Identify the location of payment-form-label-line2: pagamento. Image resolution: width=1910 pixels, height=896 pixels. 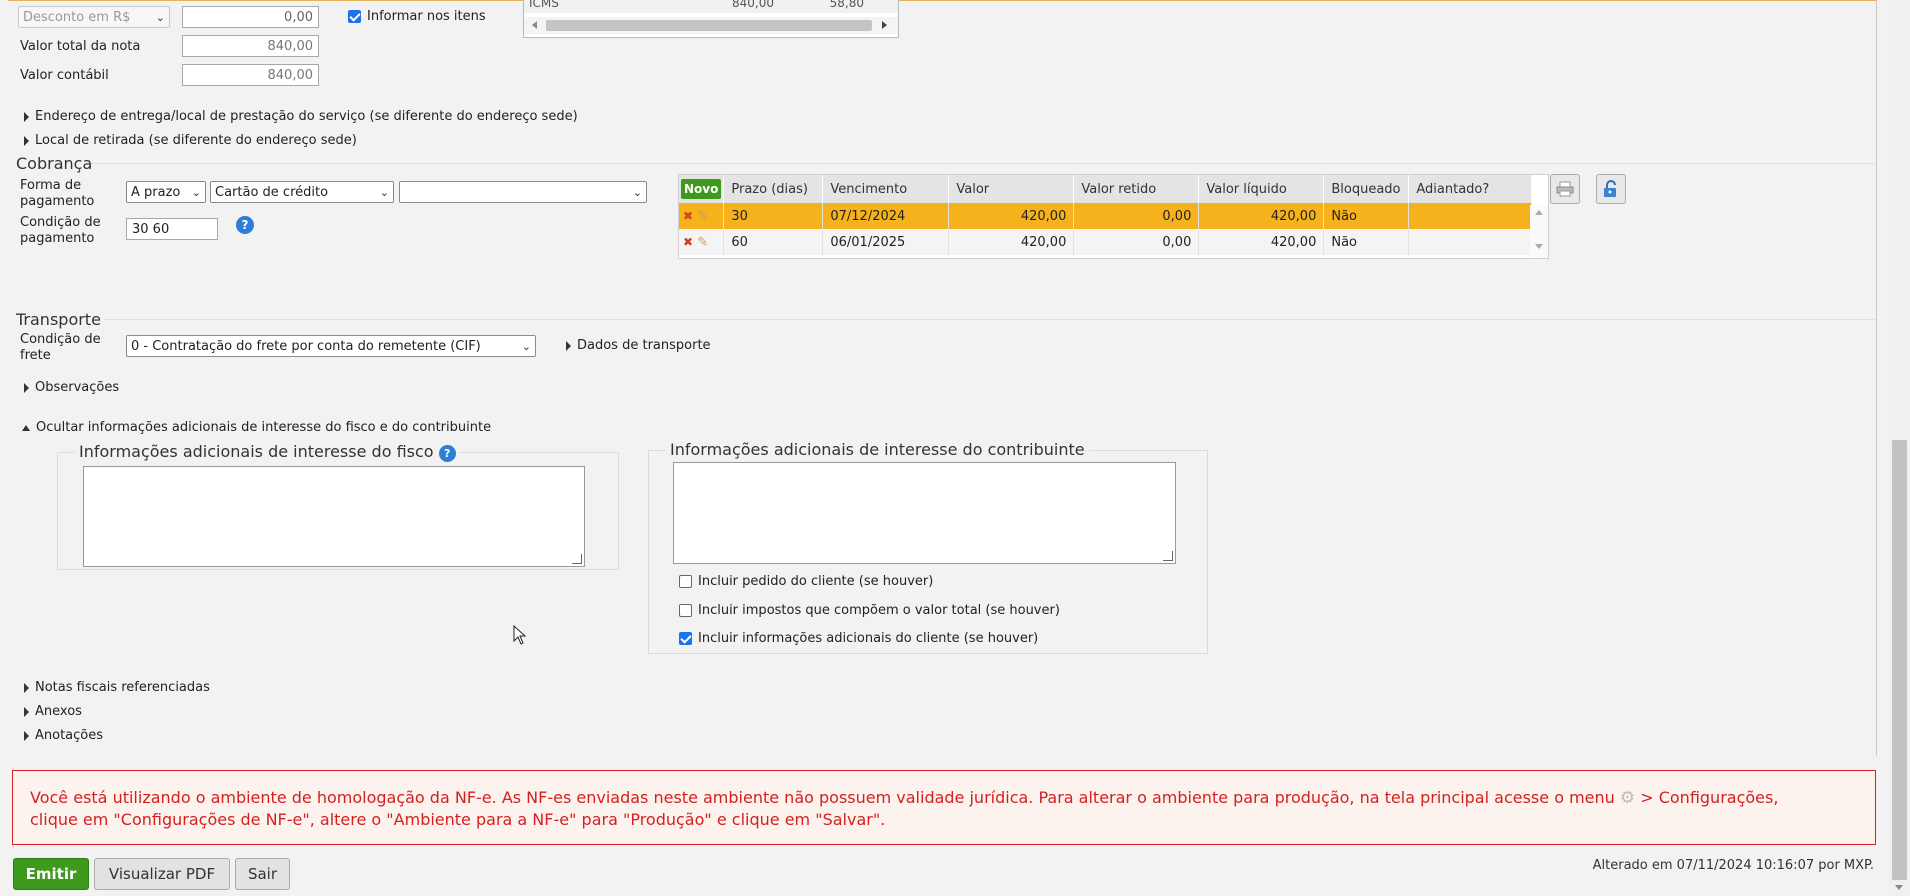
(57, 201).